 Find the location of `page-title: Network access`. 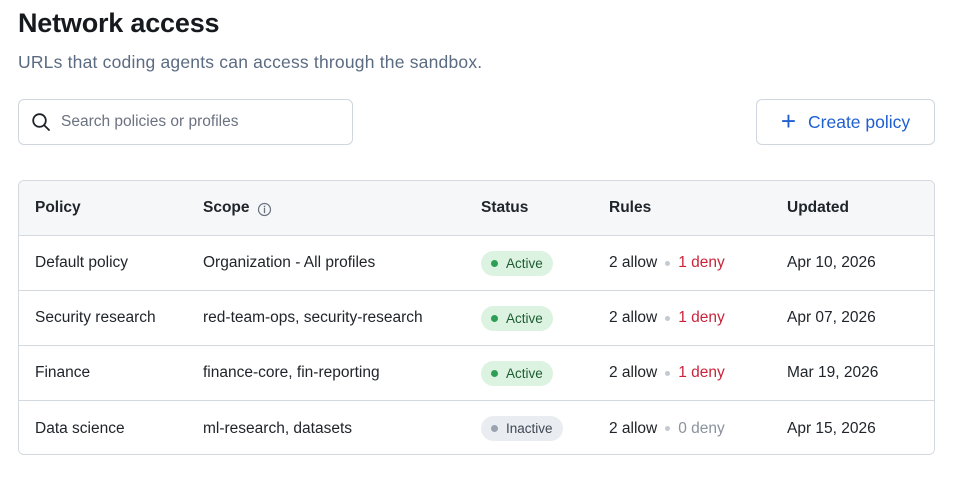

page-title: Network access is located at coordinates (119, 23).